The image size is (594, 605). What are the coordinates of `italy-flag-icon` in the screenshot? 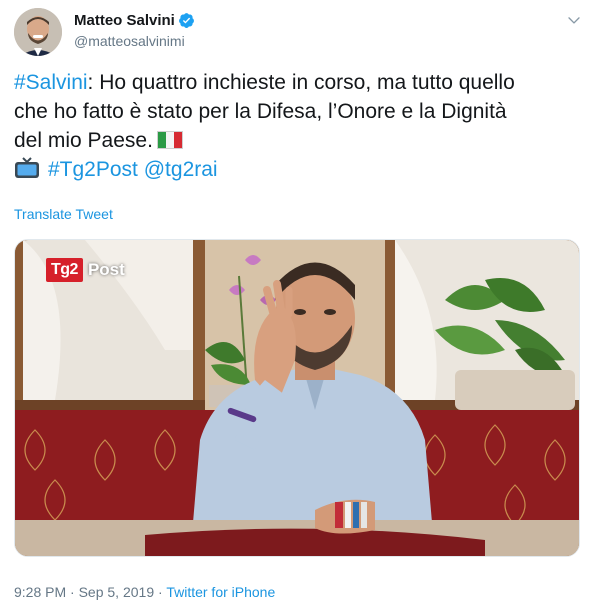 It's located at (169, 140).